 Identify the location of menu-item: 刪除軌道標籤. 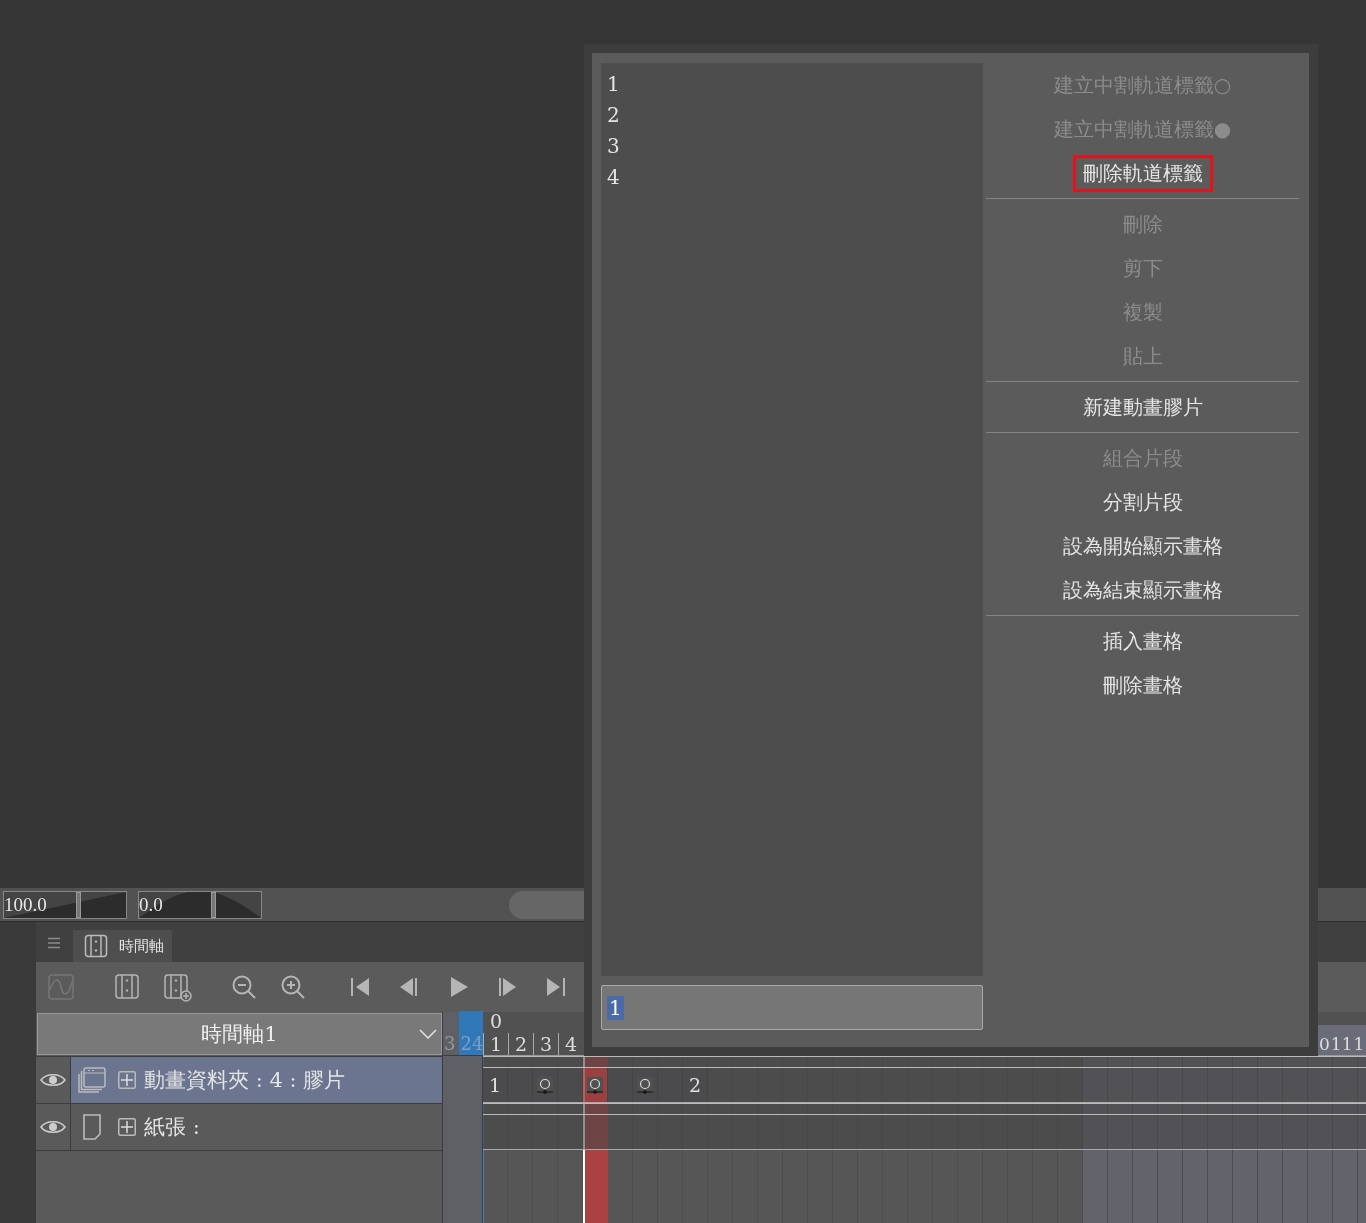
(1142, 173).